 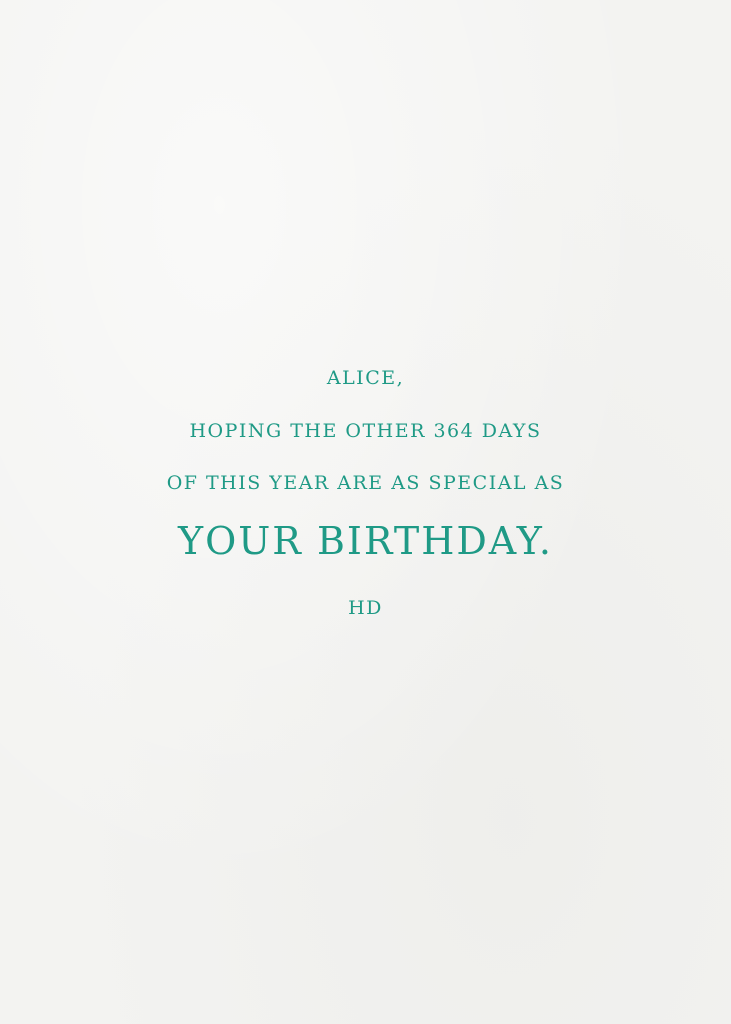 I want to click on signoff-text: HD, so click(x=365, y=608).